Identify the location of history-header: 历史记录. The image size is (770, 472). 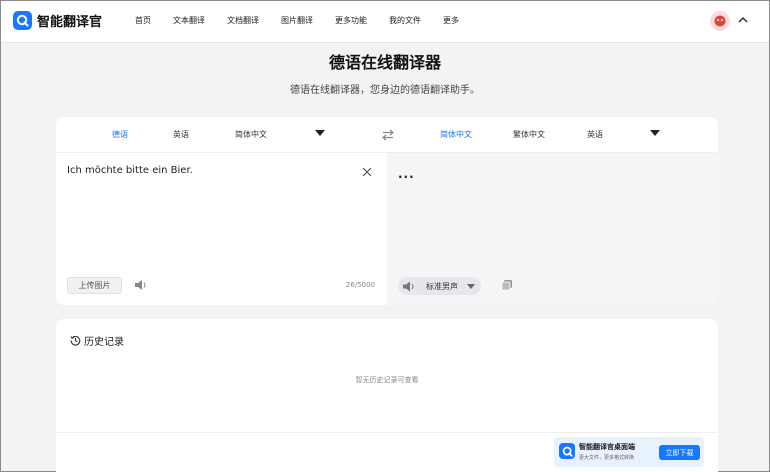
(97, 340).